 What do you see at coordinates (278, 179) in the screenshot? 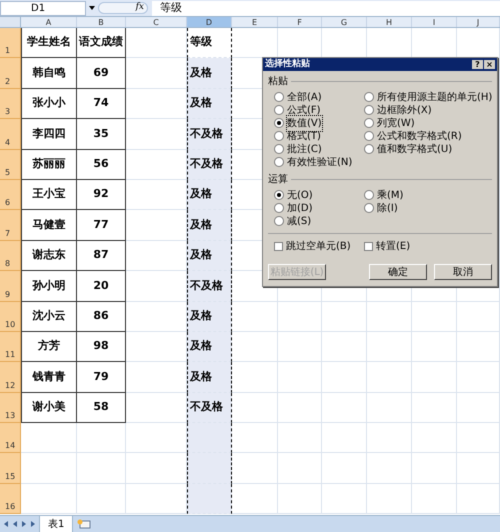
I see `section-label: 运算` at bounding box center [278, 179].